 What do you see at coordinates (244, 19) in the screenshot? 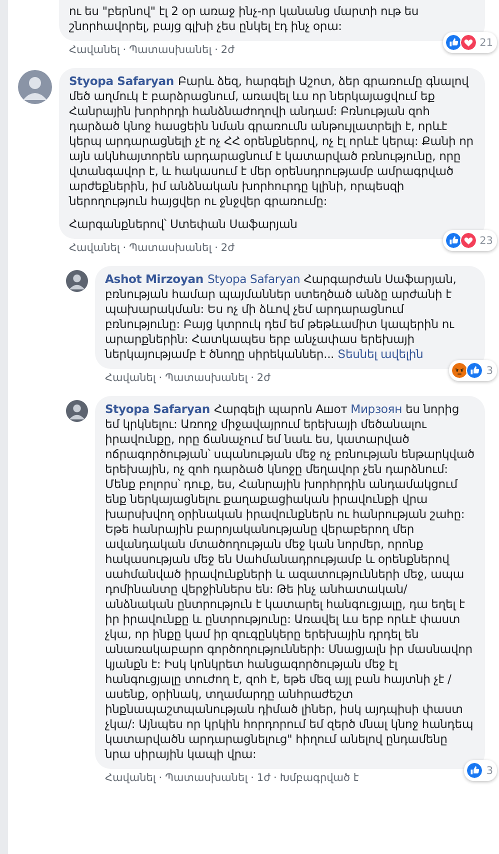
I see `comment-text: ու ես "բերնով" էլ 2 օր առաջ ինչ-որ կանանց մարտի ութ ես շնորհավորել, բայց գլխի չես ընկել էդ ինչ օրա:` at bounding box center [244, 19].